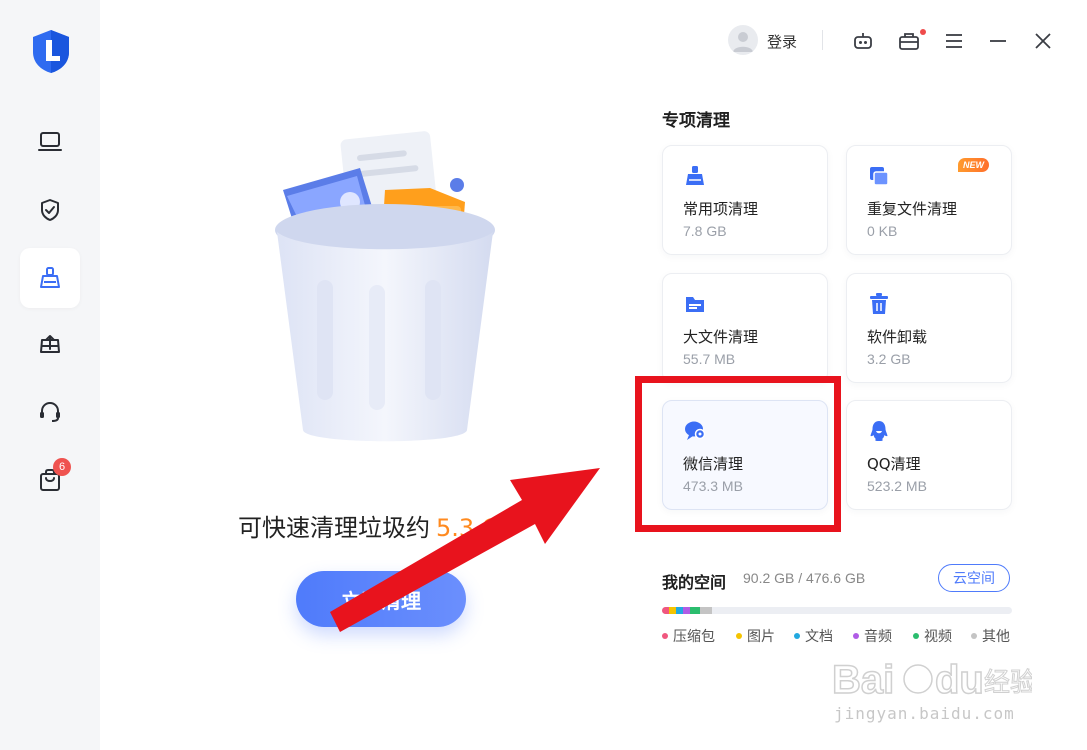  What do you see at coordinates (705, 231) in the screenshot?
I see `card-size: 7.8 GB` at bounding box center [705, 231].